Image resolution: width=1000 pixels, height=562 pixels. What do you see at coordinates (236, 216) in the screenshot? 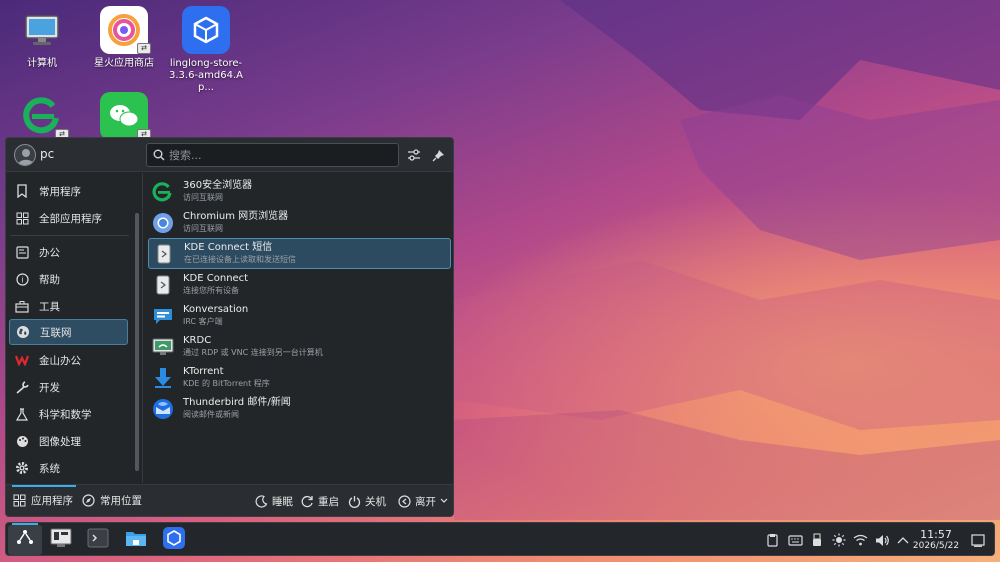
I see `app-name: Chromium 网页浏览器` at bounding box center [236, 216].